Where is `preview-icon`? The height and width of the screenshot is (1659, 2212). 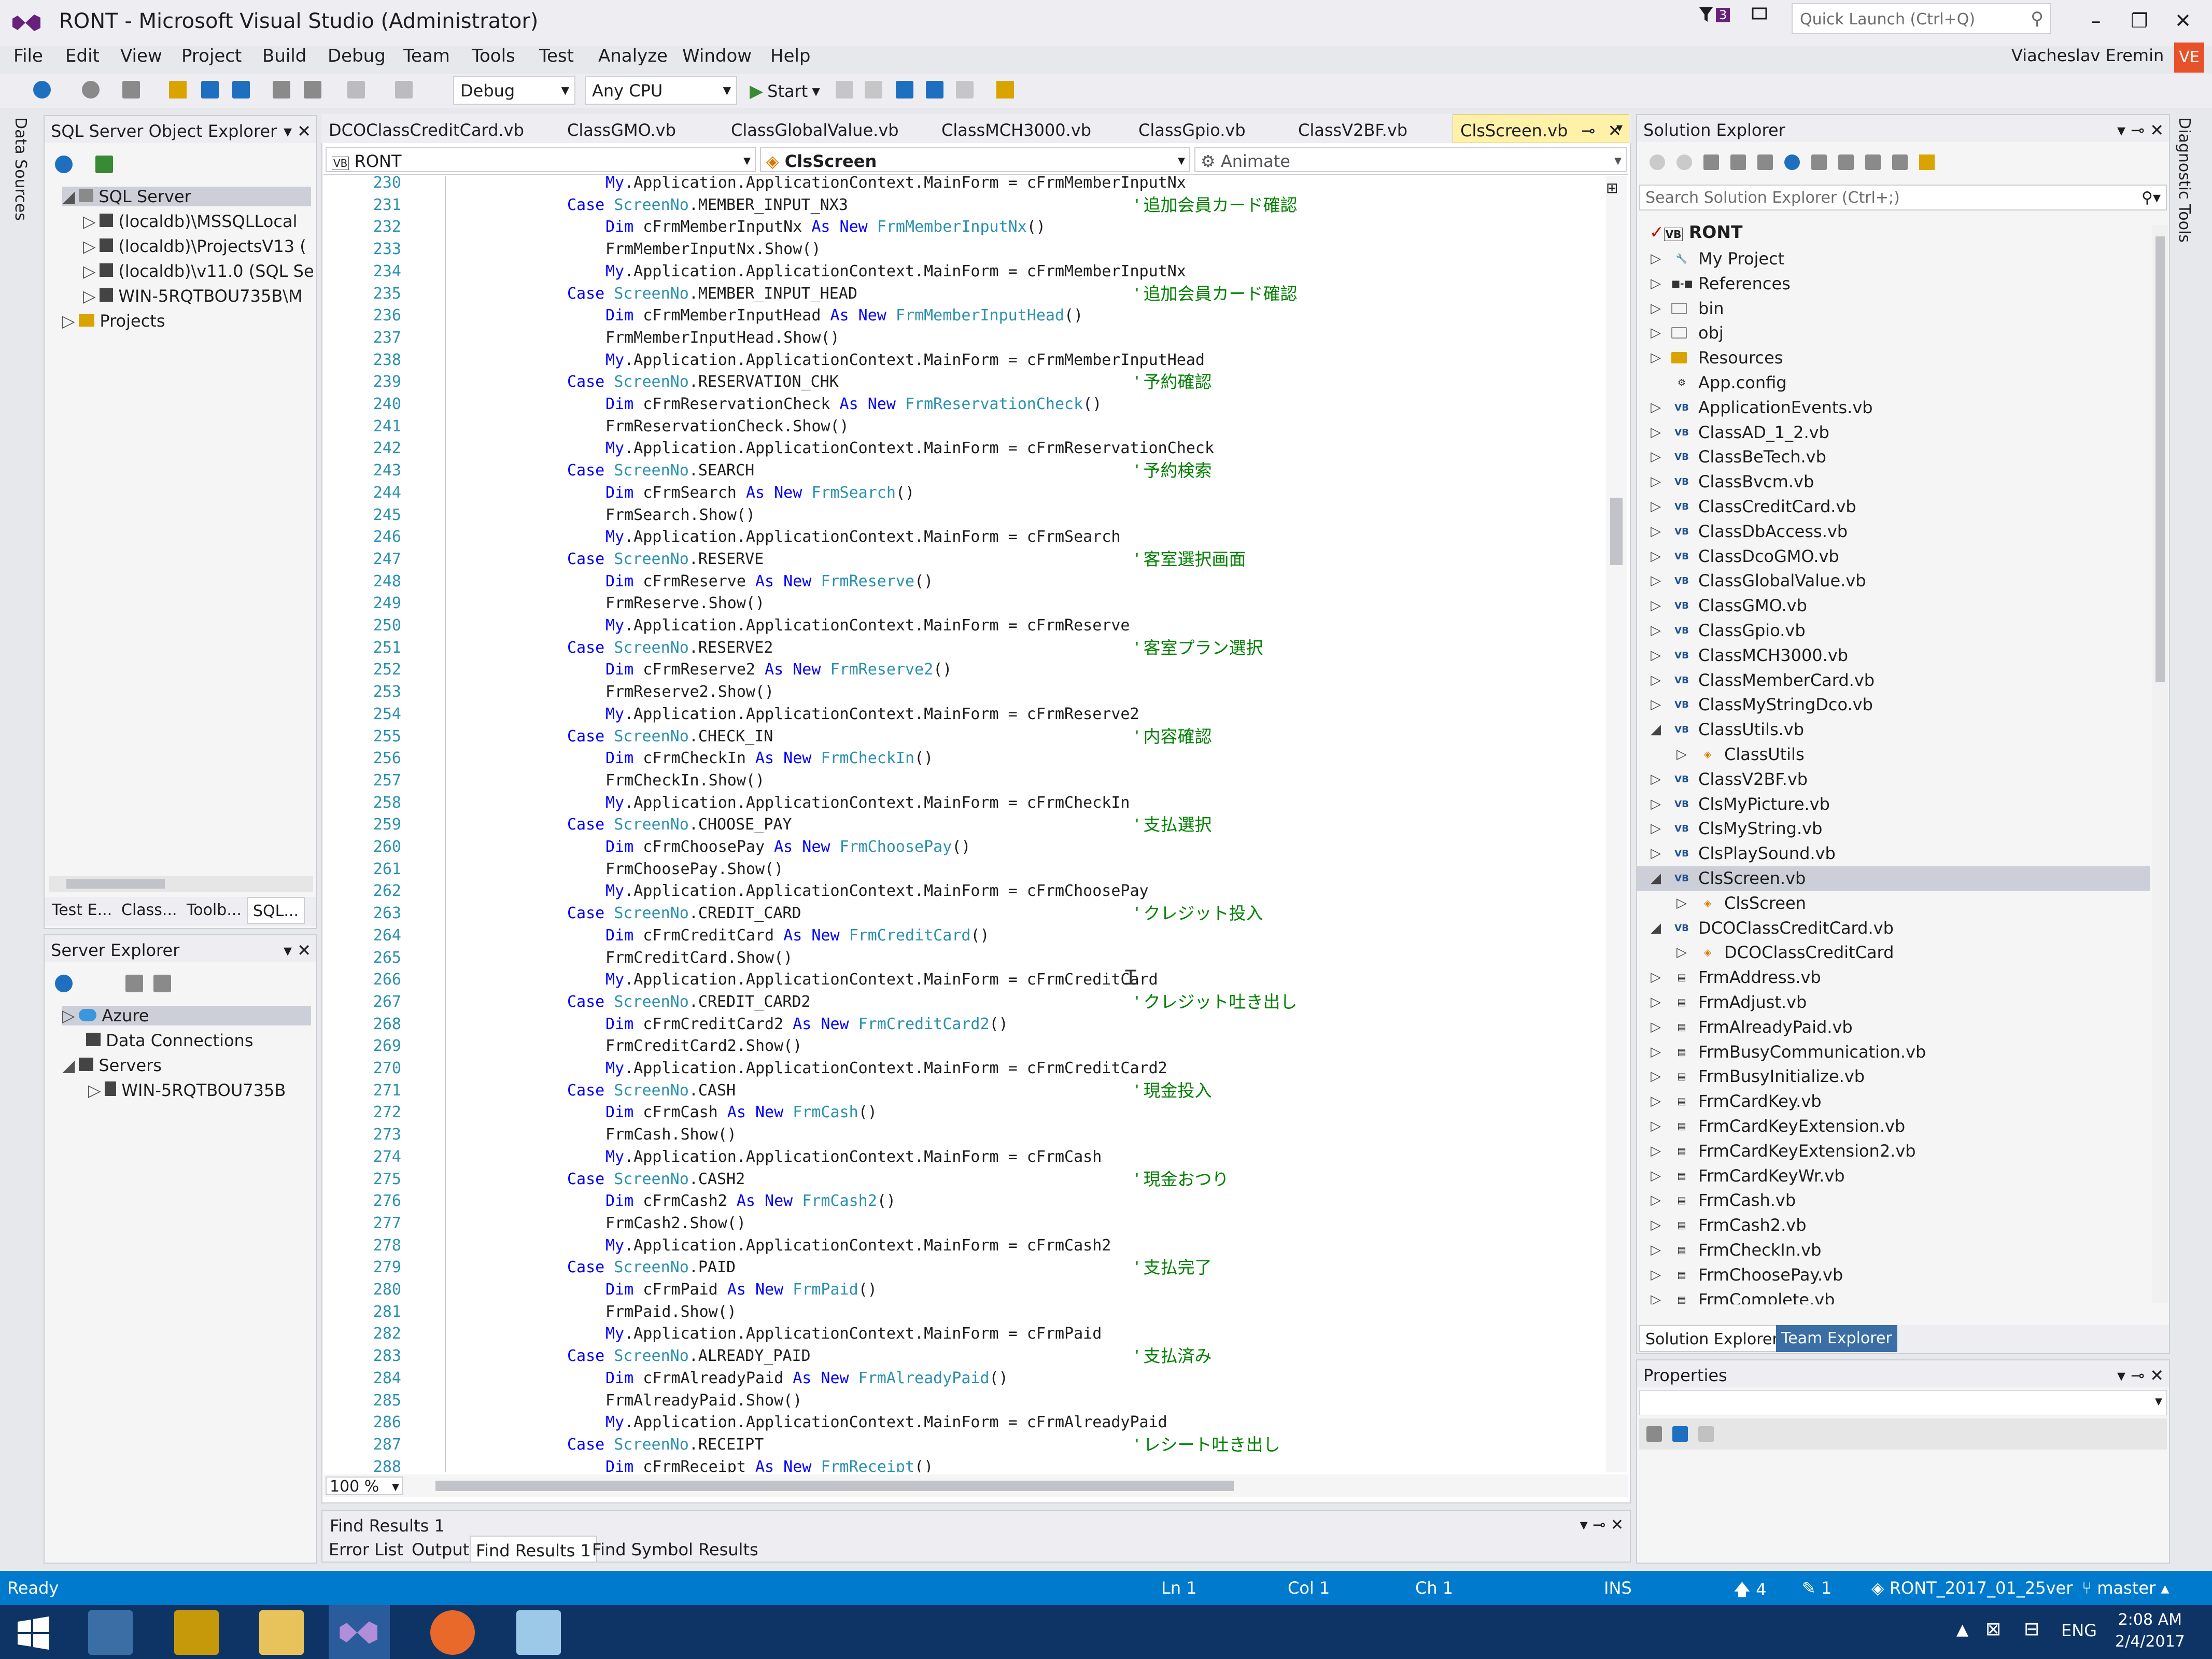 preview-icon is located at coordinates (1927, 162).